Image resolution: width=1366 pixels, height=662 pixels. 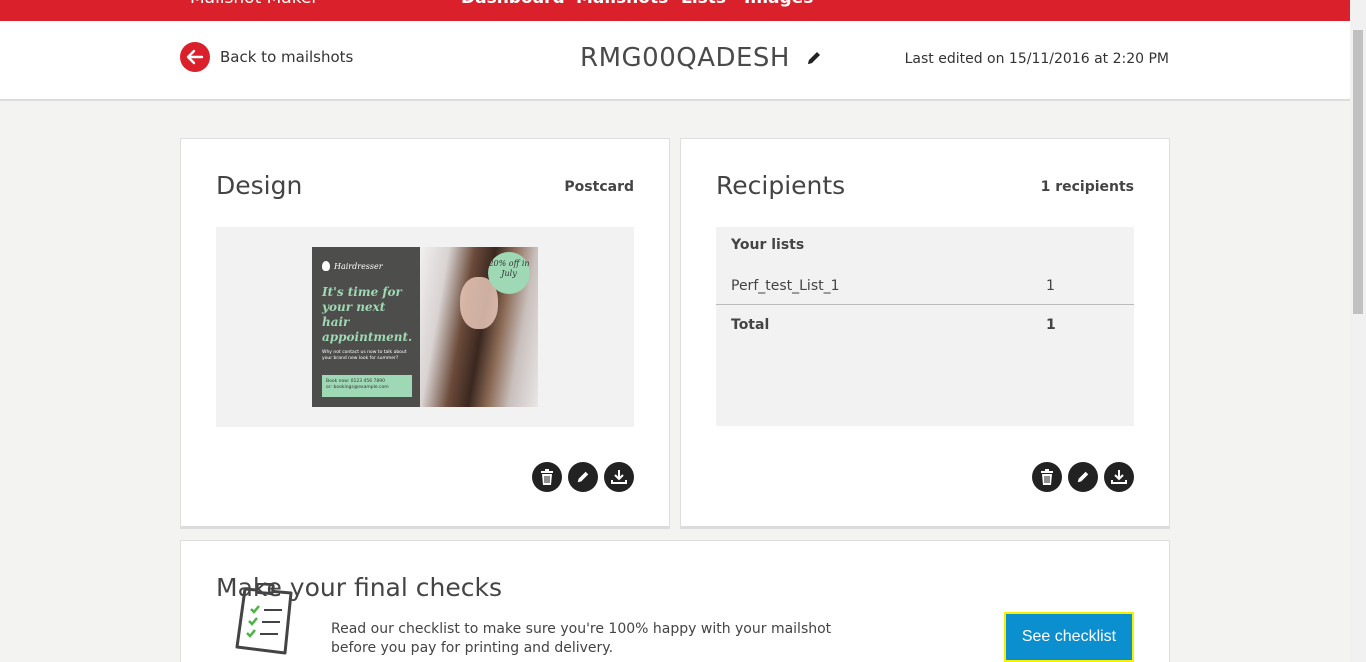 I want to click on recipient-lists-table: Your lists Perf_test_List_1 1 Total 1, so click(x=925, y=326).